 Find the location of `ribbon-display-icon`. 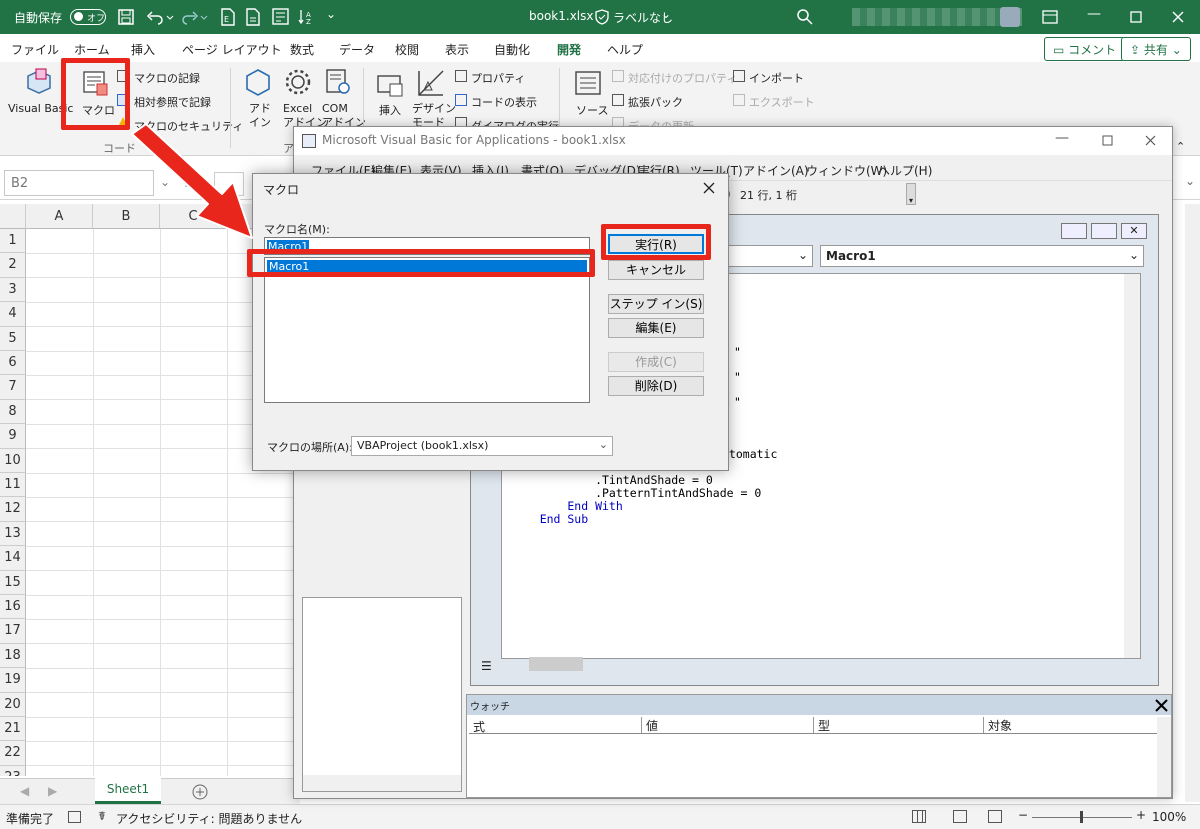

ribbon-display-icon is located at coordinates (1050, 17).